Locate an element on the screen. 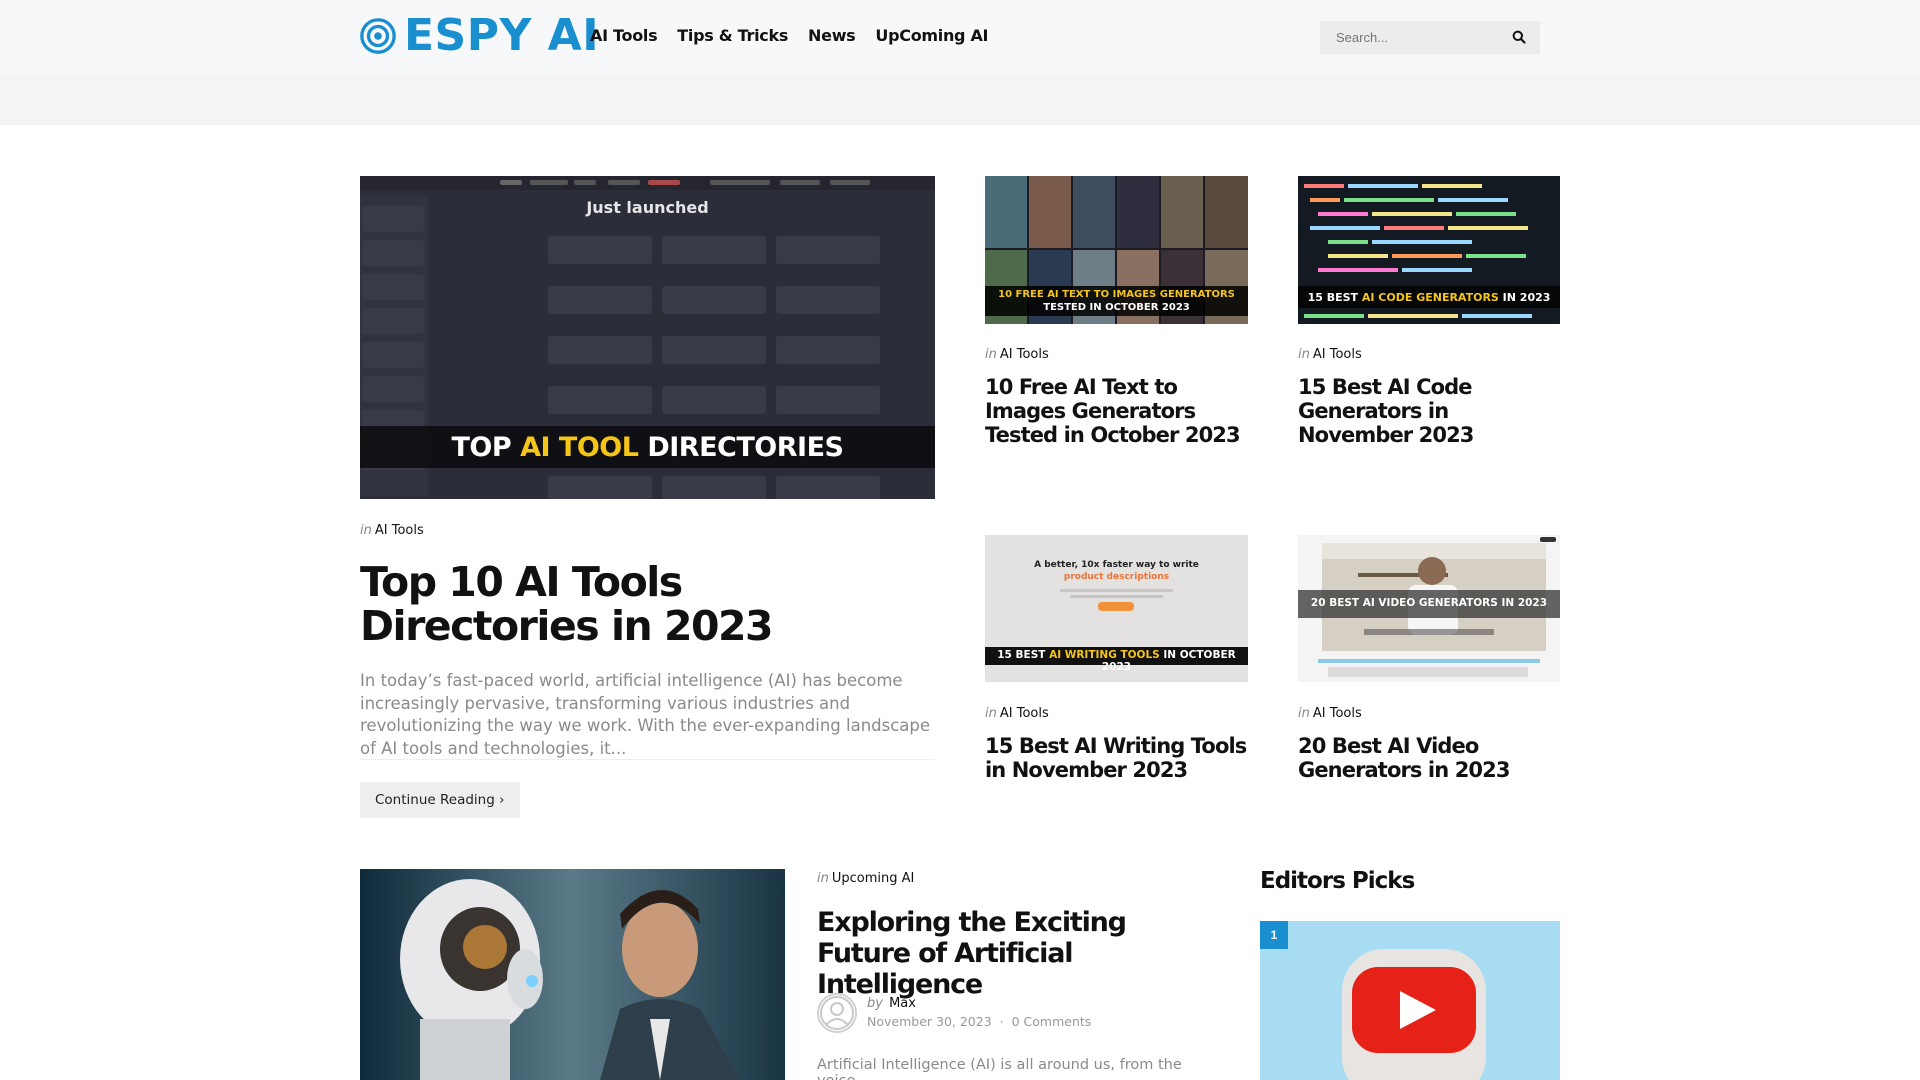 The width and height of the screenshot is (1920, 1080). banner-text-highlight: AI CODE GENERATORS is located at coordinates (1430, 297).